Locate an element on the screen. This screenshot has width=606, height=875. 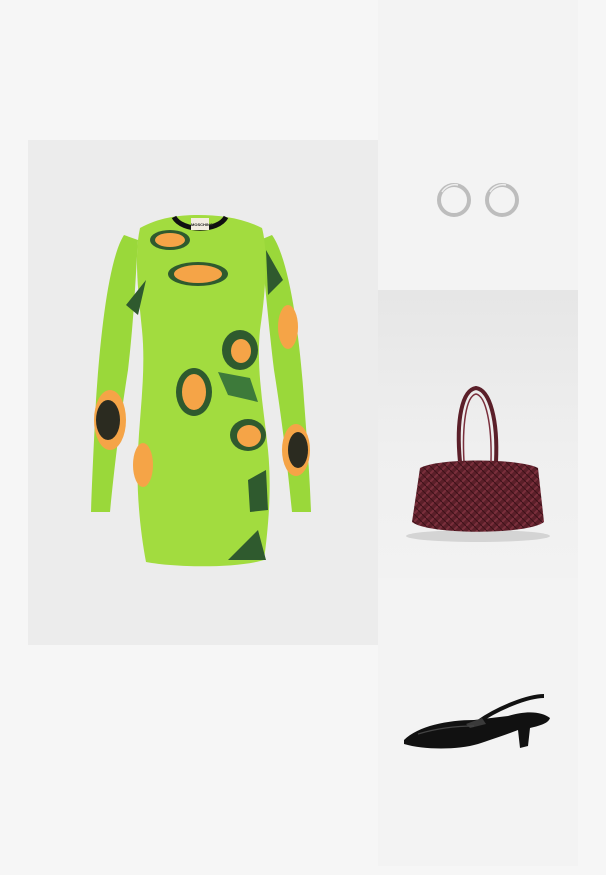
dress-brand-label: MOSCHINO is located at coordinates (202, 224).